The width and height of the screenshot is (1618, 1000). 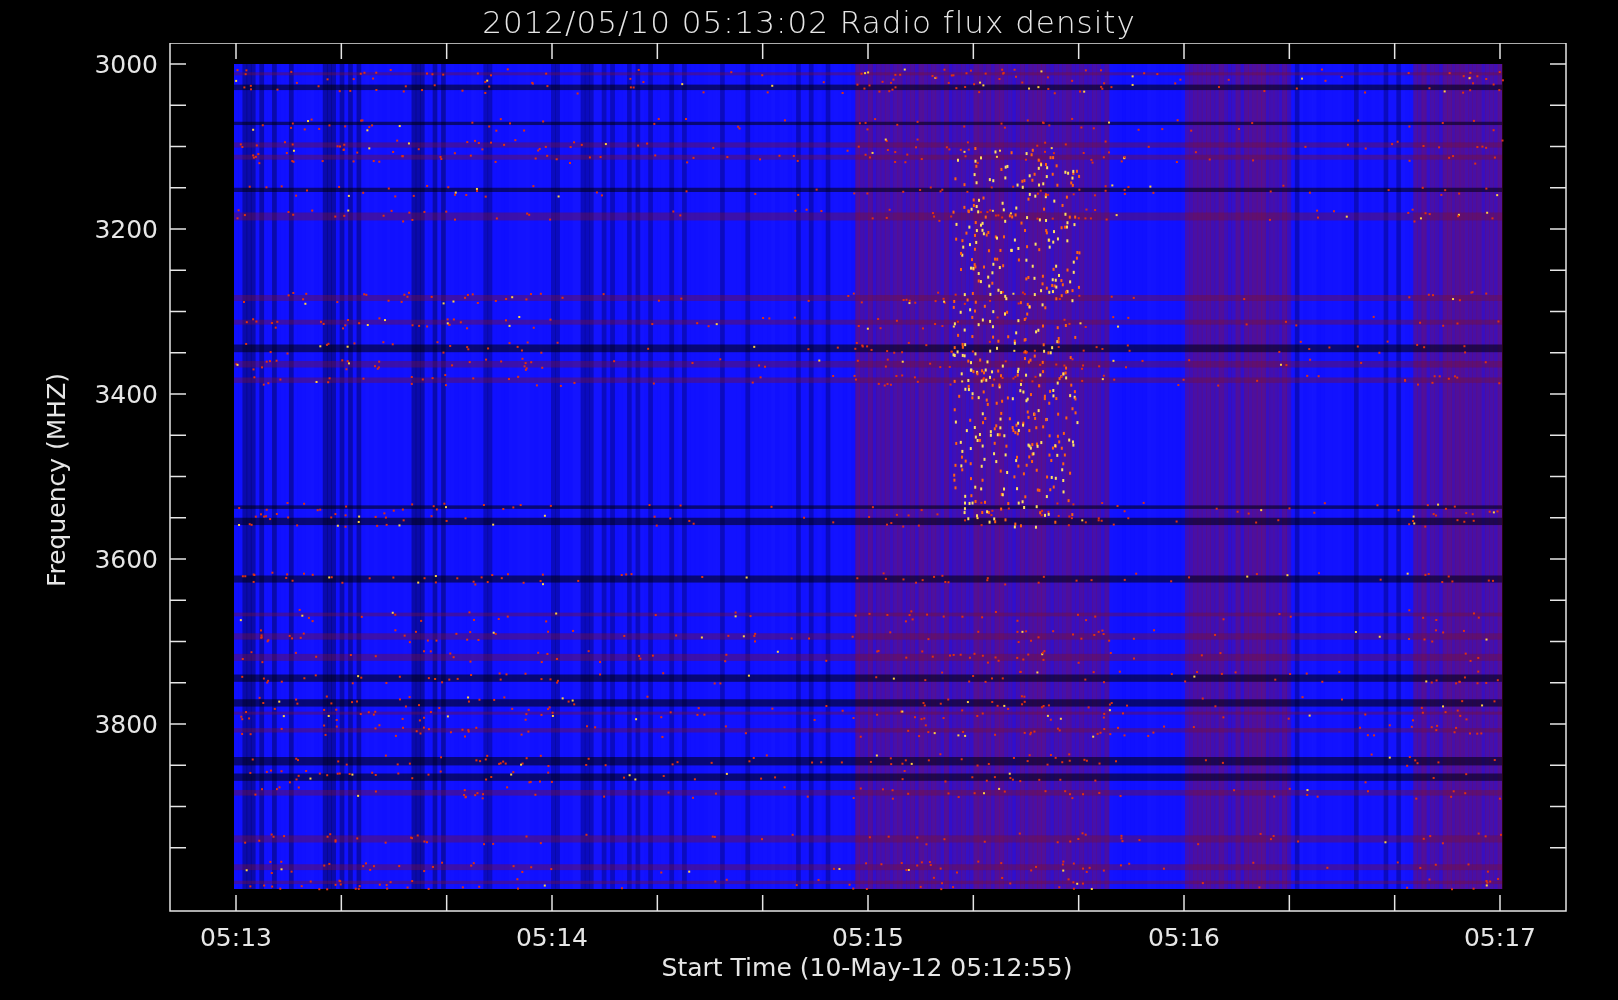 What do you see at coordinates (126, 394) in the screenshot?
I see `y-tick-label: 3400` at bounding box center [126, 394].